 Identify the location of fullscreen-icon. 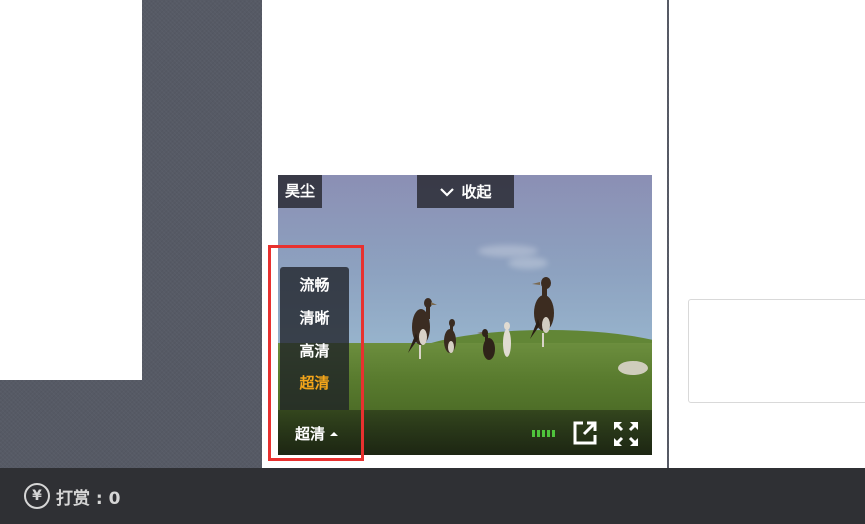
(626, 434).